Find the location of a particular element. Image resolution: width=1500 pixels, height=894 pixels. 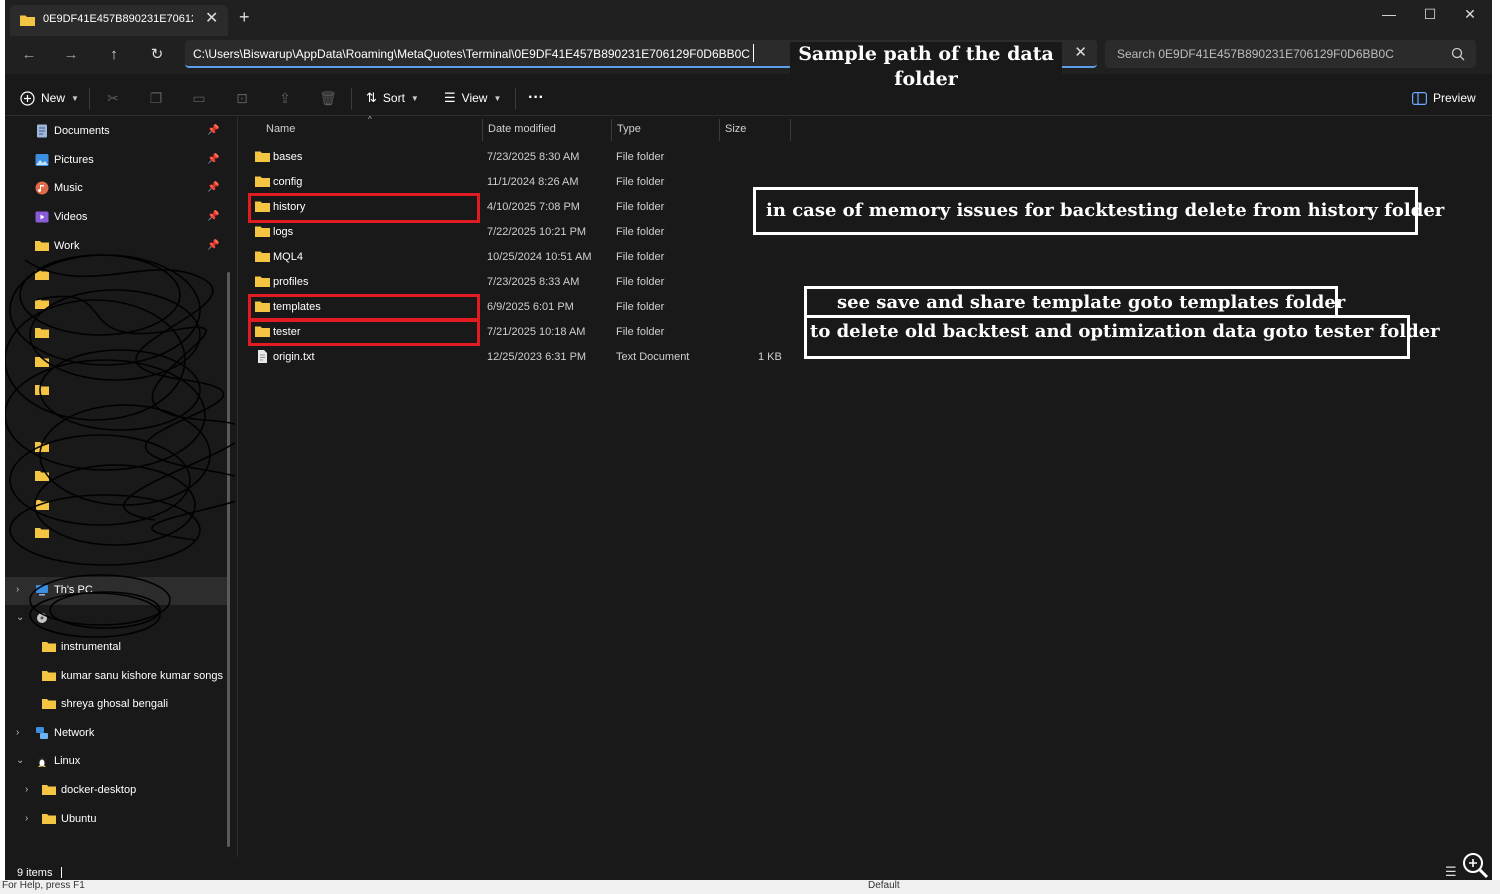

sort-button: ⇅ Sort ▼ is located at coordinates (392, 98).